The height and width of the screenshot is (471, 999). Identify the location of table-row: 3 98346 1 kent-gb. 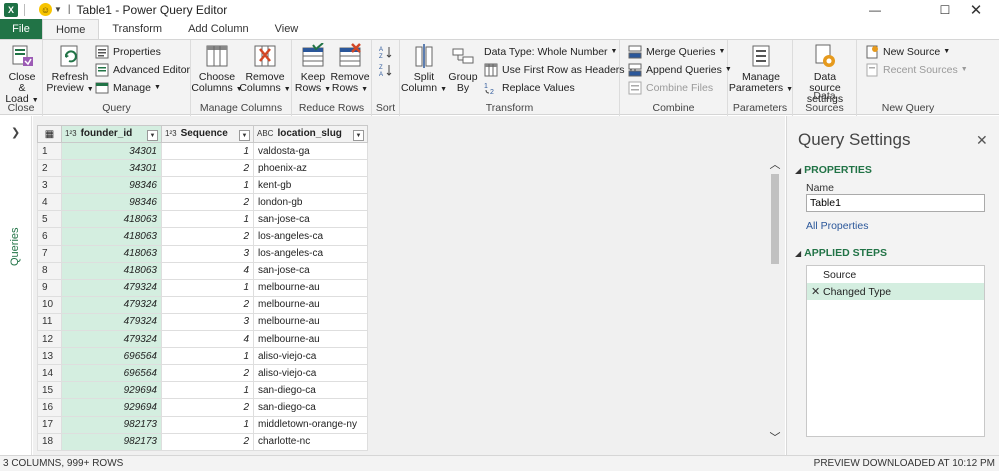
(202, 185).